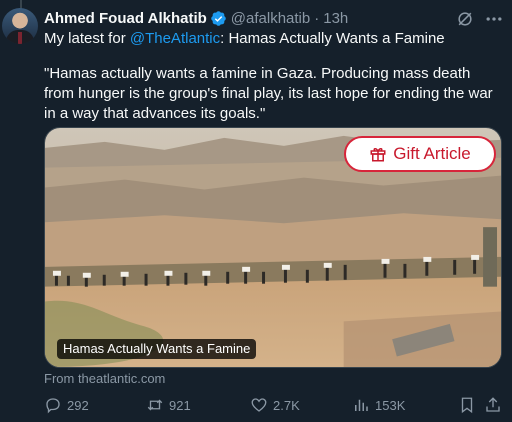  I want to click on views-icon, so click(361, 405).